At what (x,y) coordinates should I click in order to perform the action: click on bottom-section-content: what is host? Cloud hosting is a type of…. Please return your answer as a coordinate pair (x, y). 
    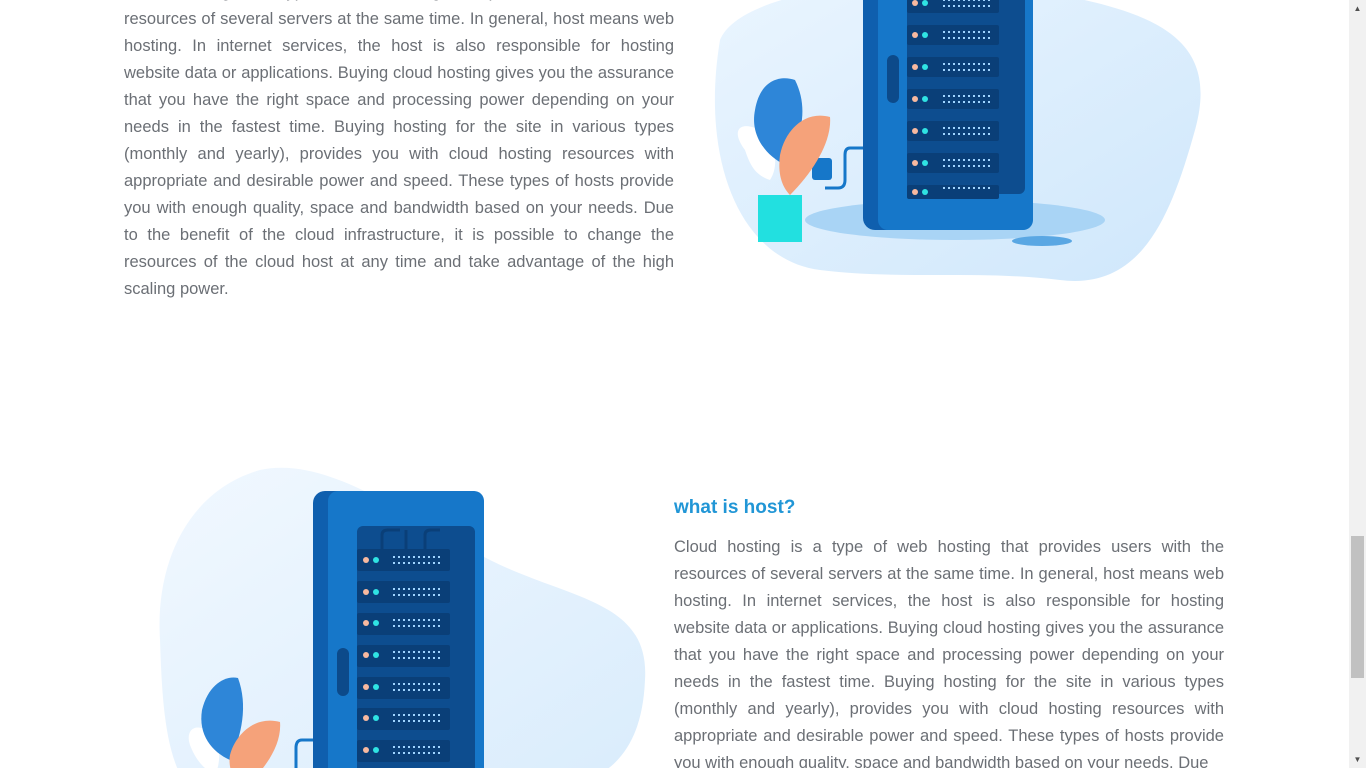
    Looking at the image, I should click on (949, 631).